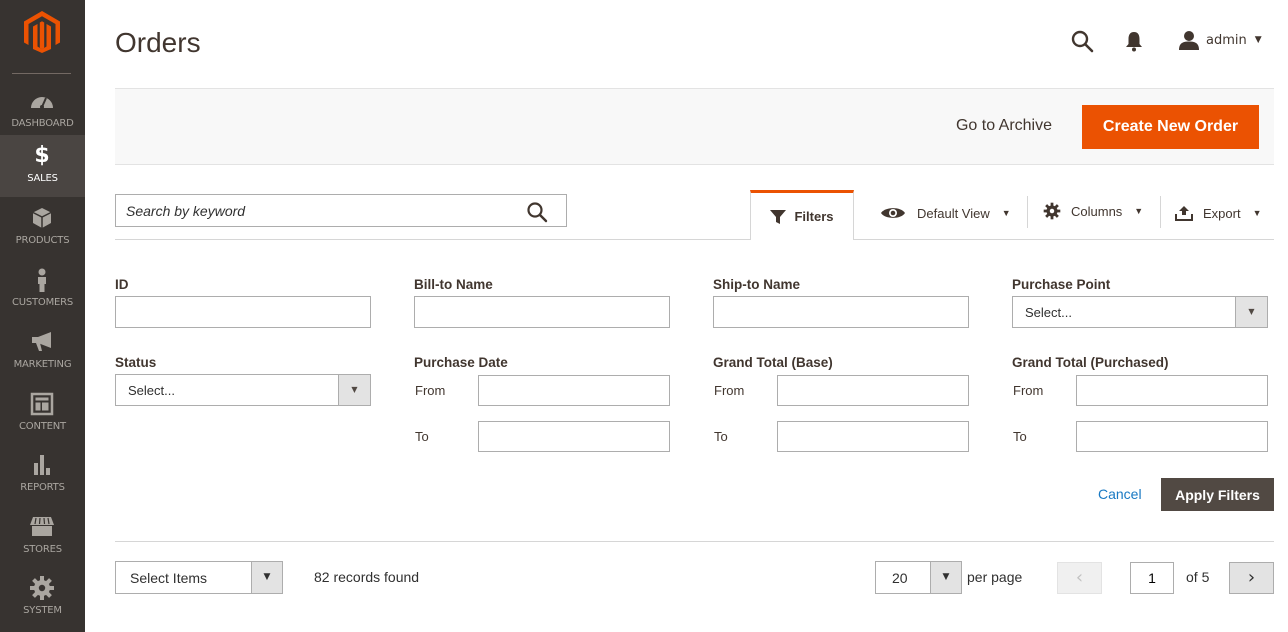 The height and width of the screenshot is (632, 1288). What do you see at coordinates (802, 215) in the screenshot?
I see `filters-tab: Filters` at bounding box center [802, 215].